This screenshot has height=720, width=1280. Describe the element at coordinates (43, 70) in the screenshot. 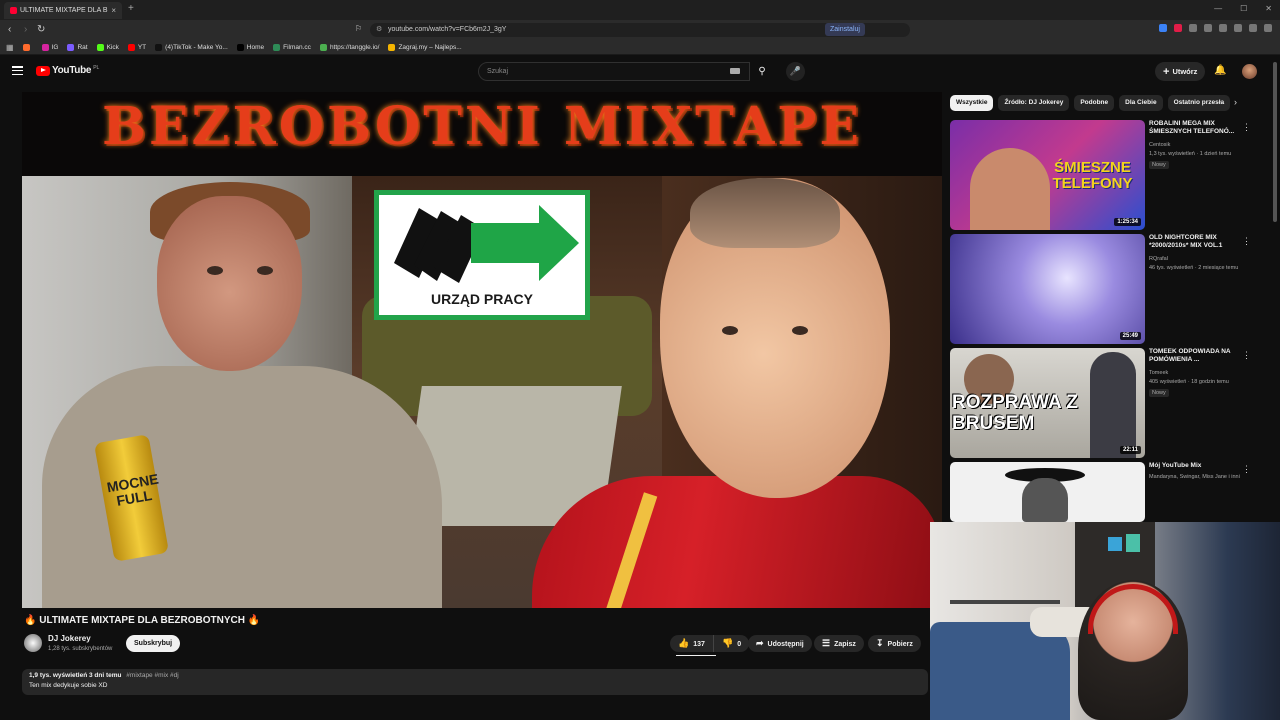

I see `youtube-play-icon` at that location.